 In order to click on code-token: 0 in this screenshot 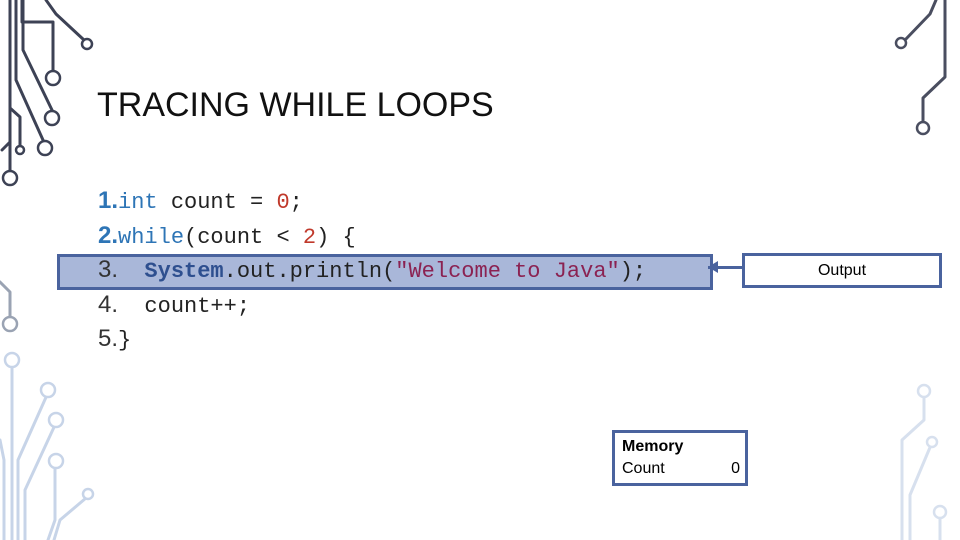, I will do `click(283, 202)`.